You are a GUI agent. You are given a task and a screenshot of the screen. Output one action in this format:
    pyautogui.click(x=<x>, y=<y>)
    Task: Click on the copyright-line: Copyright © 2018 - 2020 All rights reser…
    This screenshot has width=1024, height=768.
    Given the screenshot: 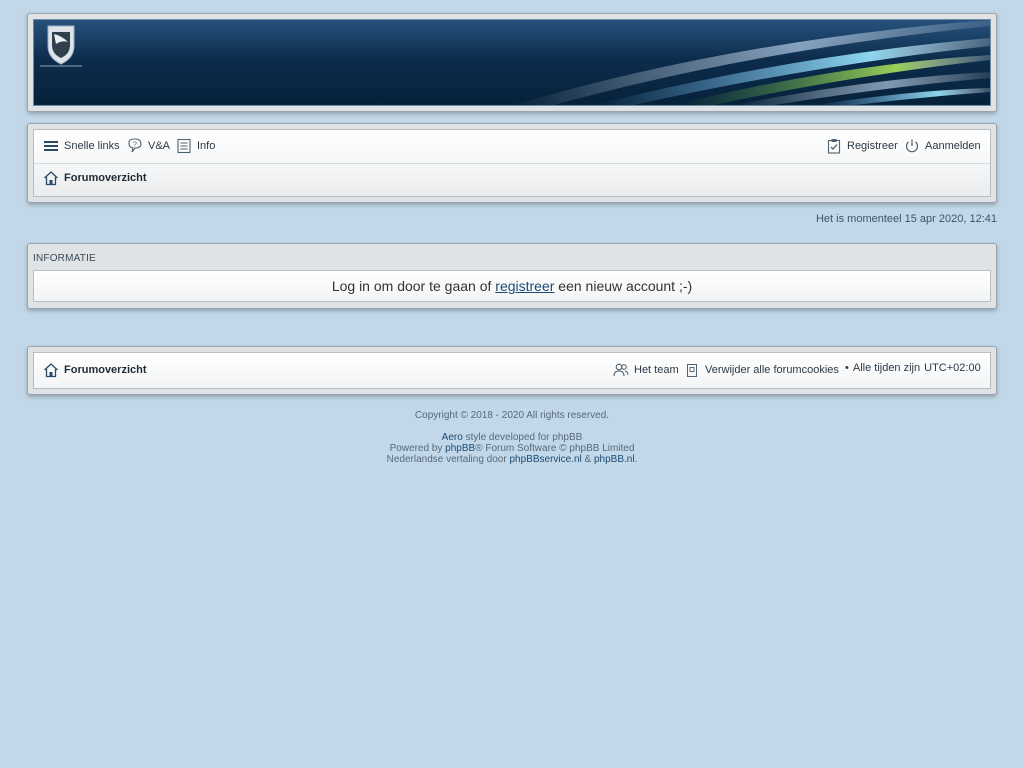 What is the action you would take?
    pyautogui.click(x=512, y=415)
    